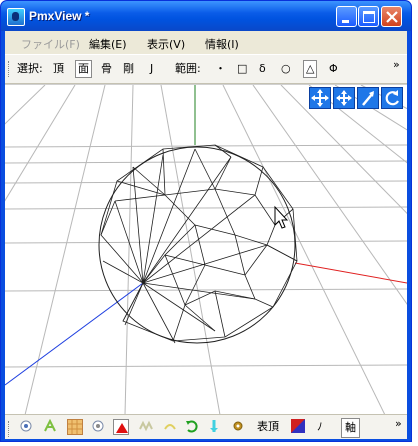 This screenshot has height=446, width=418. I want to click on toolbar: 選択: 頂 面 骨 剛 J 範囲: ・ □ δ ○ △ Φ », so click(206, 69).